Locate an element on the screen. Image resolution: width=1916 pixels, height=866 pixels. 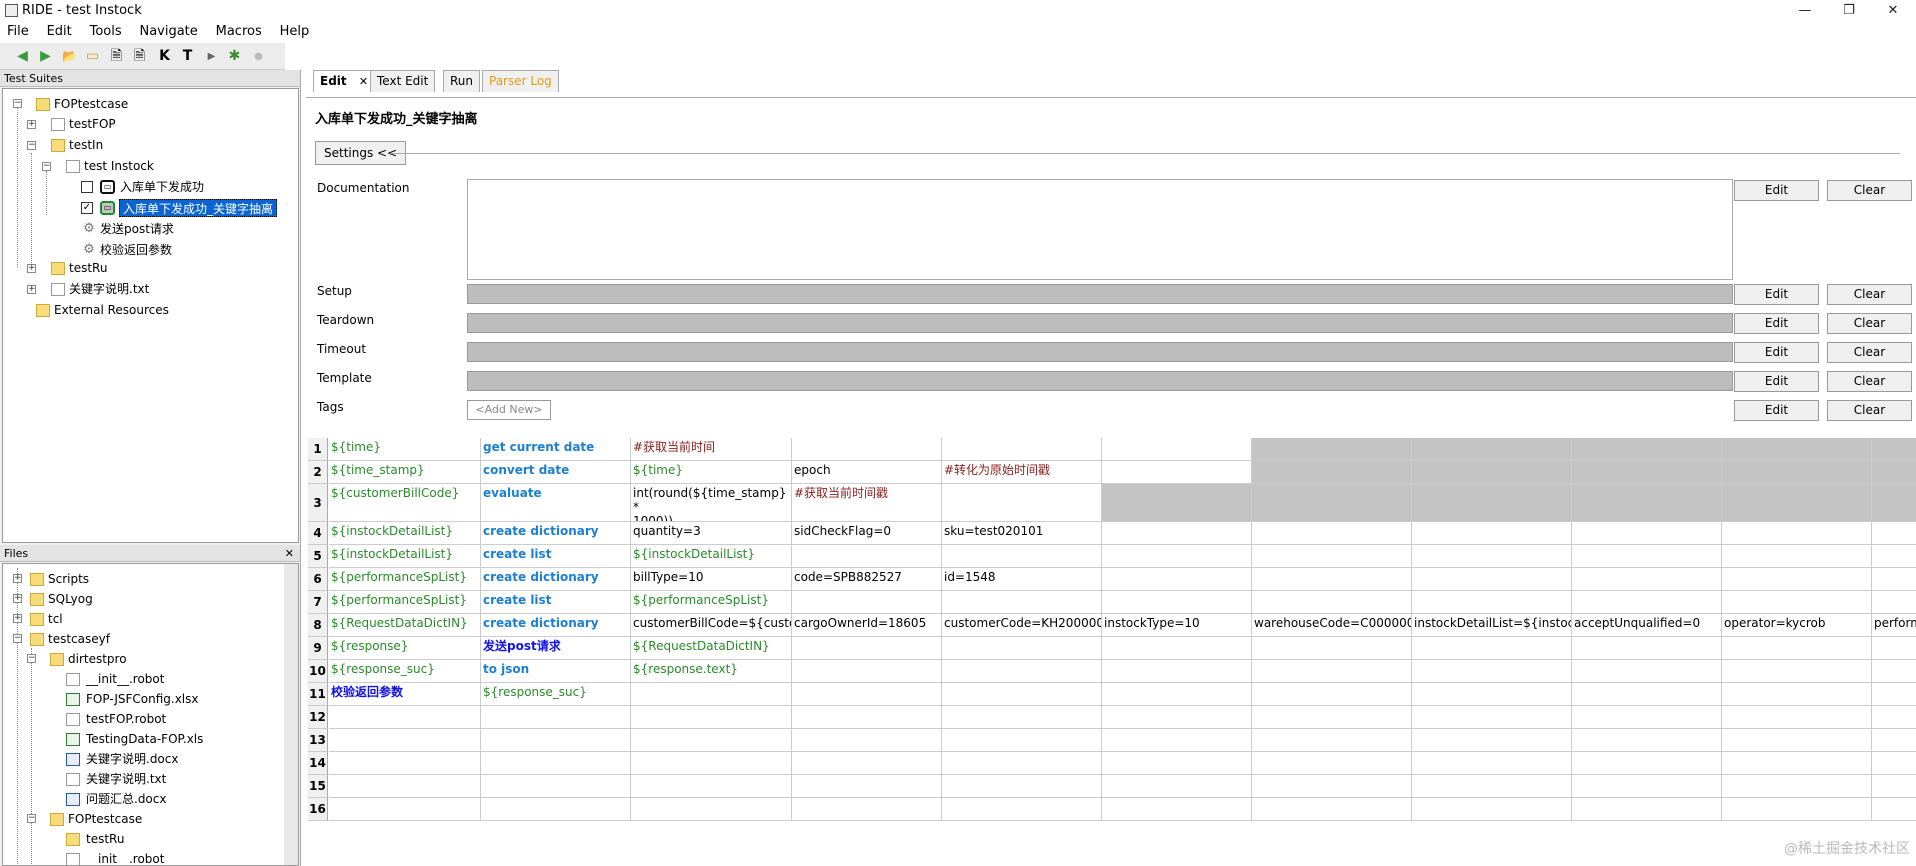
template-edit-button: Edit is located at coordinates (1776, 381).